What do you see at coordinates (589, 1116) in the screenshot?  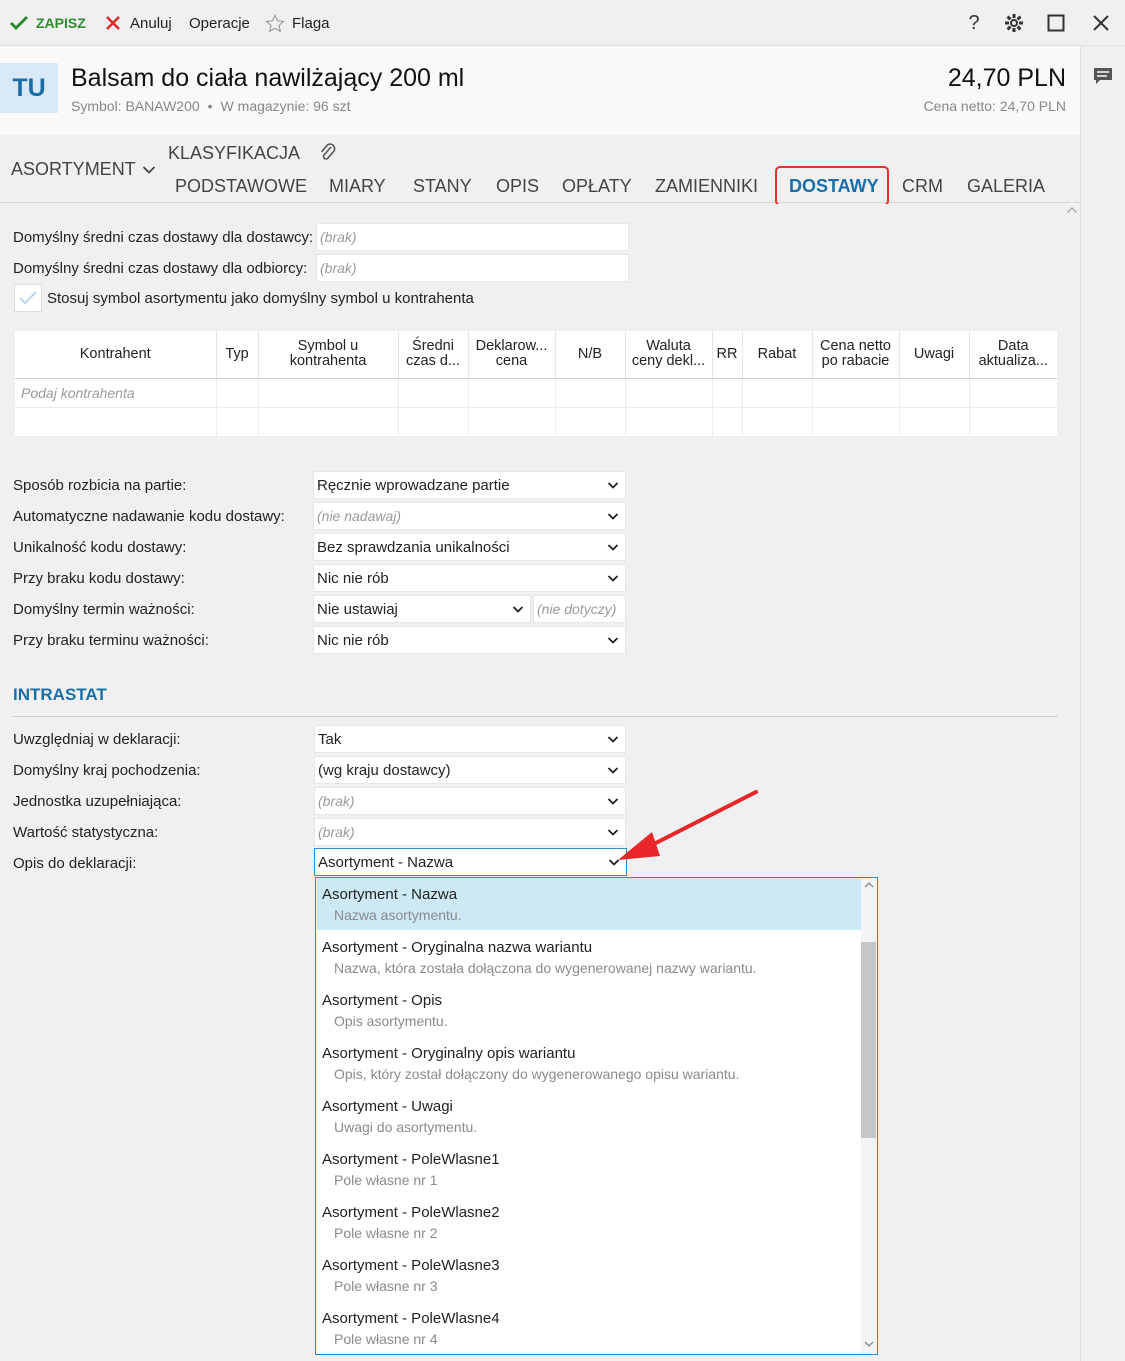 I see `dropdown-option: Asortyment - Uwagi Uwagi do asortymentu.` at bounding box center [589, 1116].